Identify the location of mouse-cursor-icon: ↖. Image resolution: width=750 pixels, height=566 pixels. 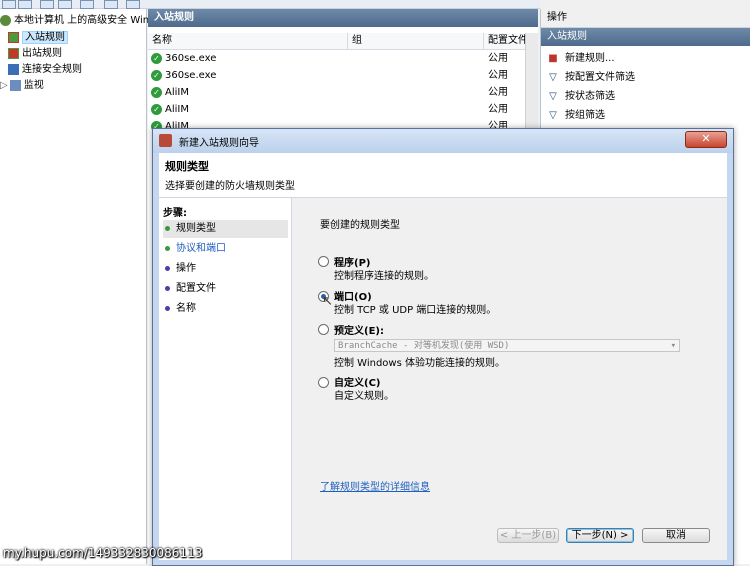
(327, 301).